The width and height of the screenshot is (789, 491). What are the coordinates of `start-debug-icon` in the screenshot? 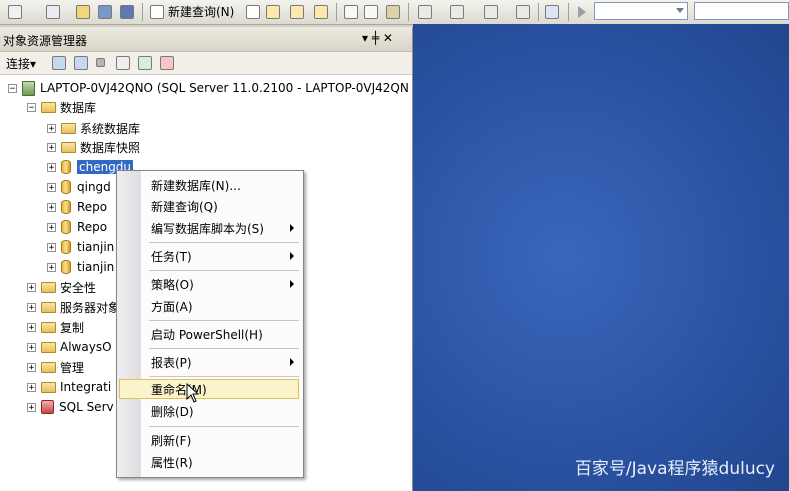 It's located at (582, 11).